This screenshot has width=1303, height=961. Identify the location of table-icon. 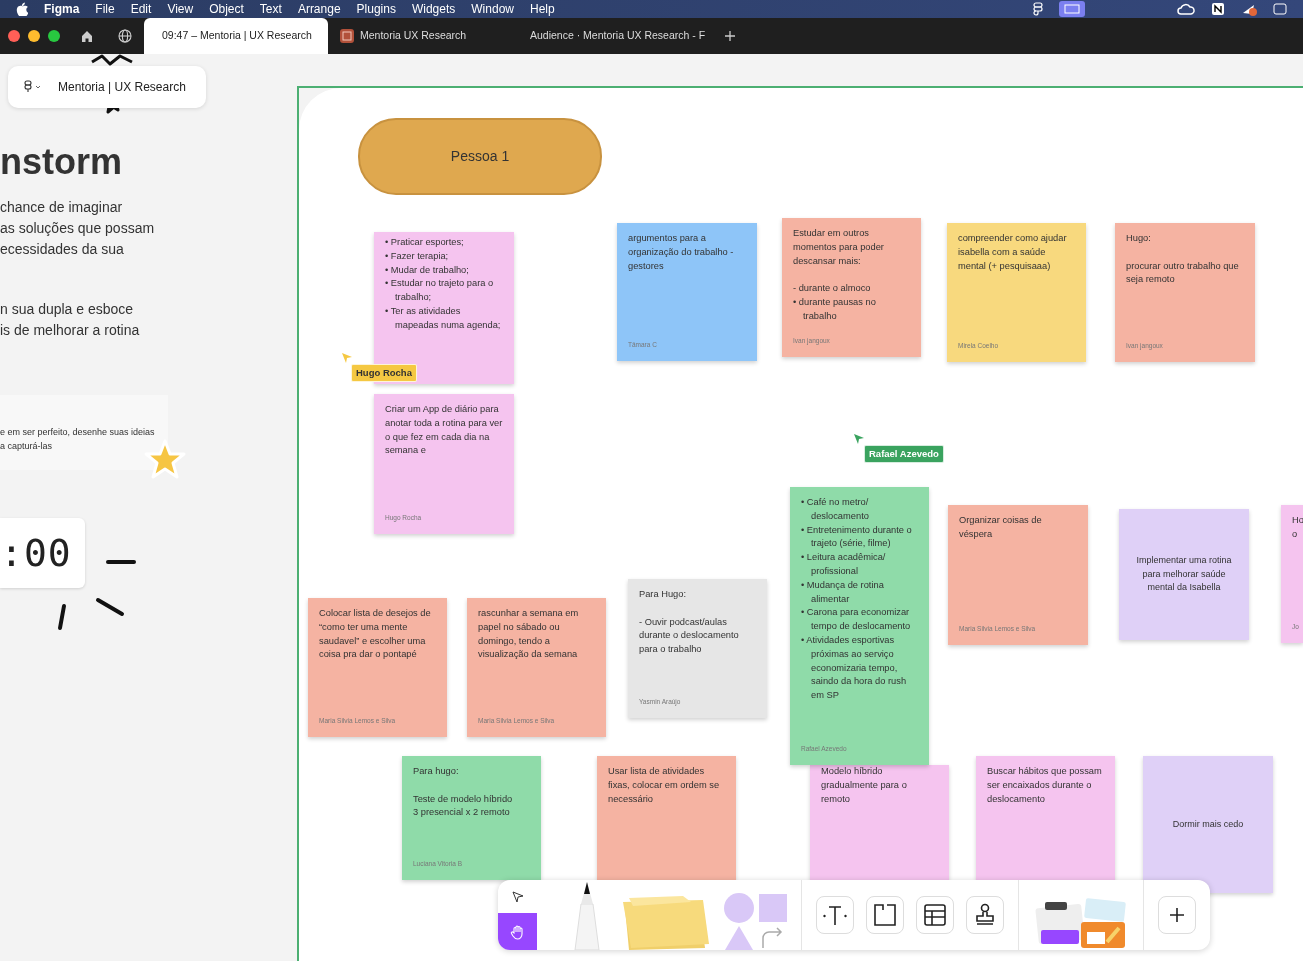
(935, 915).